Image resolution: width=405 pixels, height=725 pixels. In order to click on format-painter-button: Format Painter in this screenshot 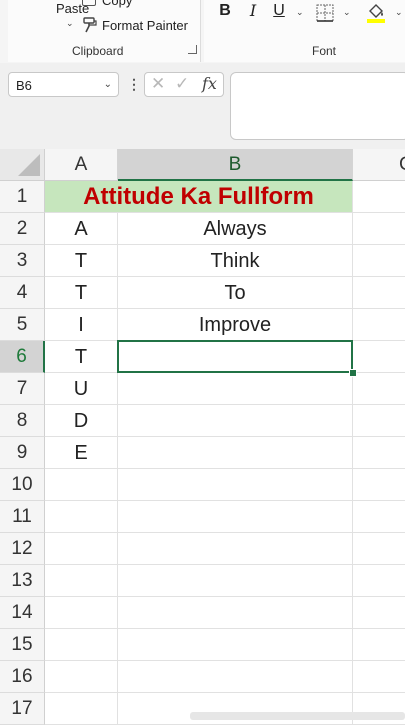, I will do `click(135, 25)`.